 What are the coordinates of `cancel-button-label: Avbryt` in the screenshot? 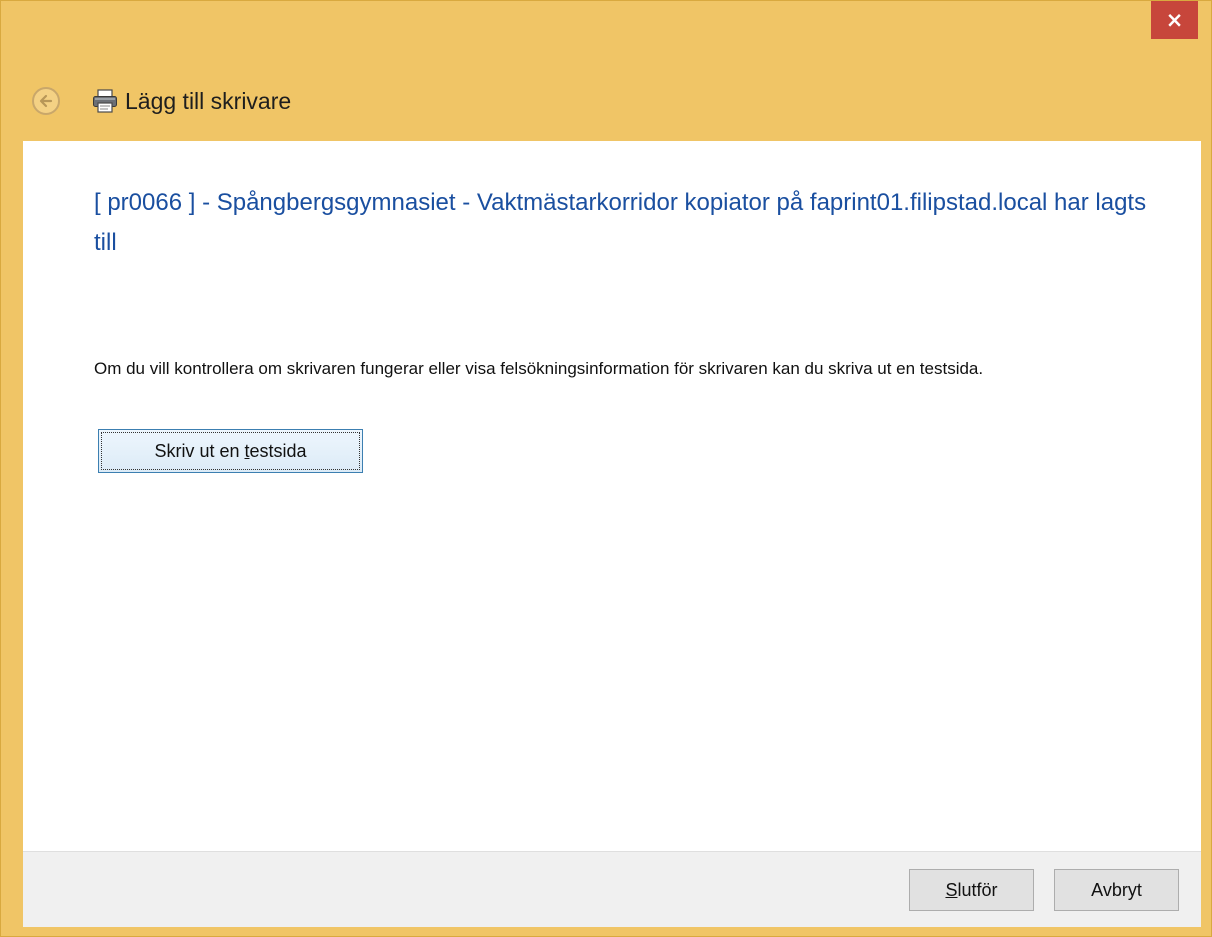 It's located at (1116, 889).